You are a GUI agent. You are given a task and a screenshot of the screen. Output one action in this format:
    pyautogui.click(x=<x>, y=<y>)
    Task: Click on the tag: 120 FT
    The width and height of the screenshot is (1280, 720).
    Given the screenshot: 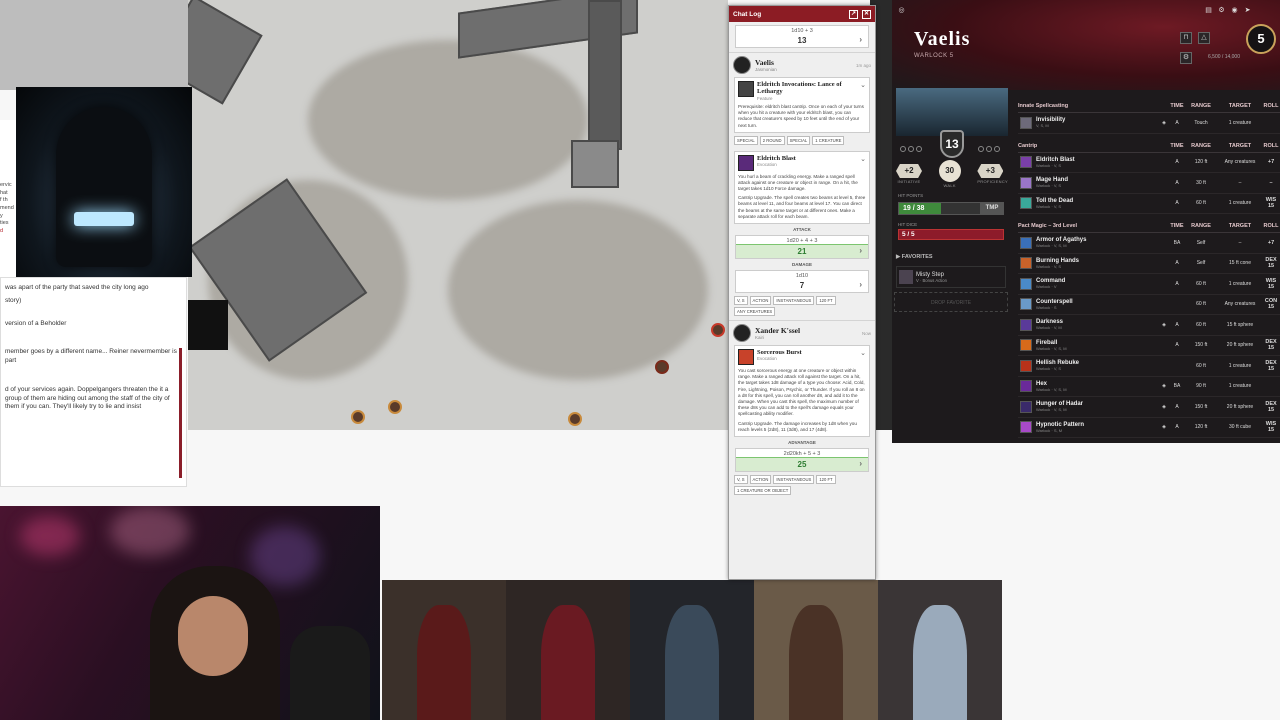 What is the action you would take?
    pyautogui.click(x=826, y=479)
    